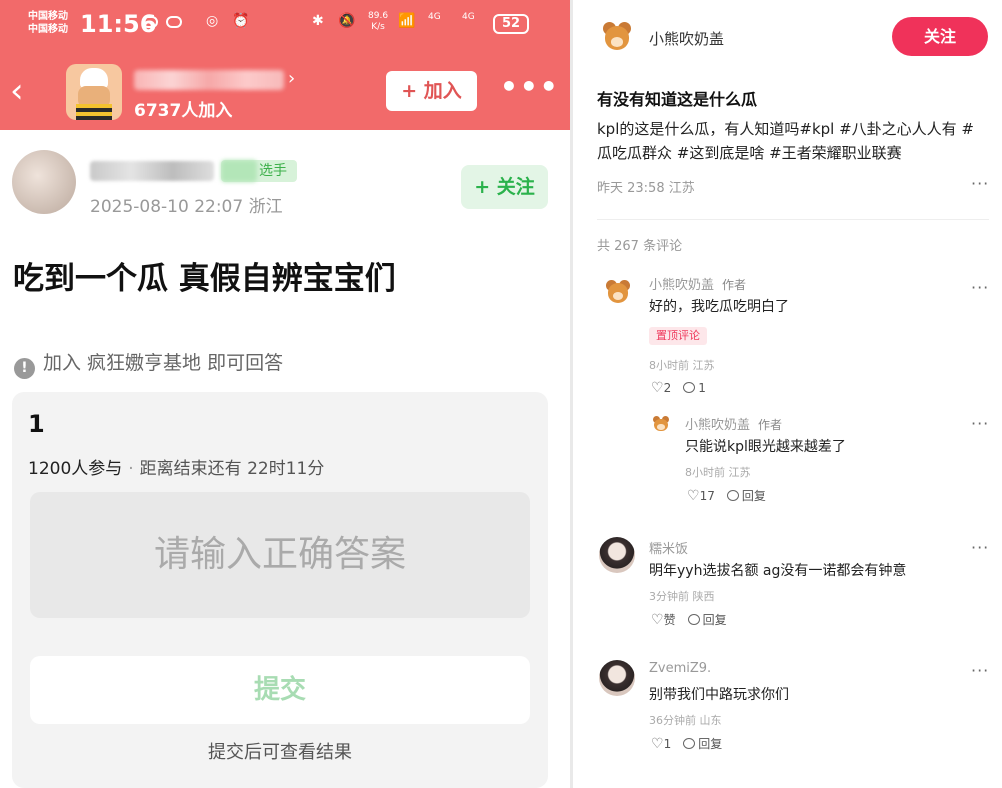  I want to click on group-name-blurred, so click(209, 80).